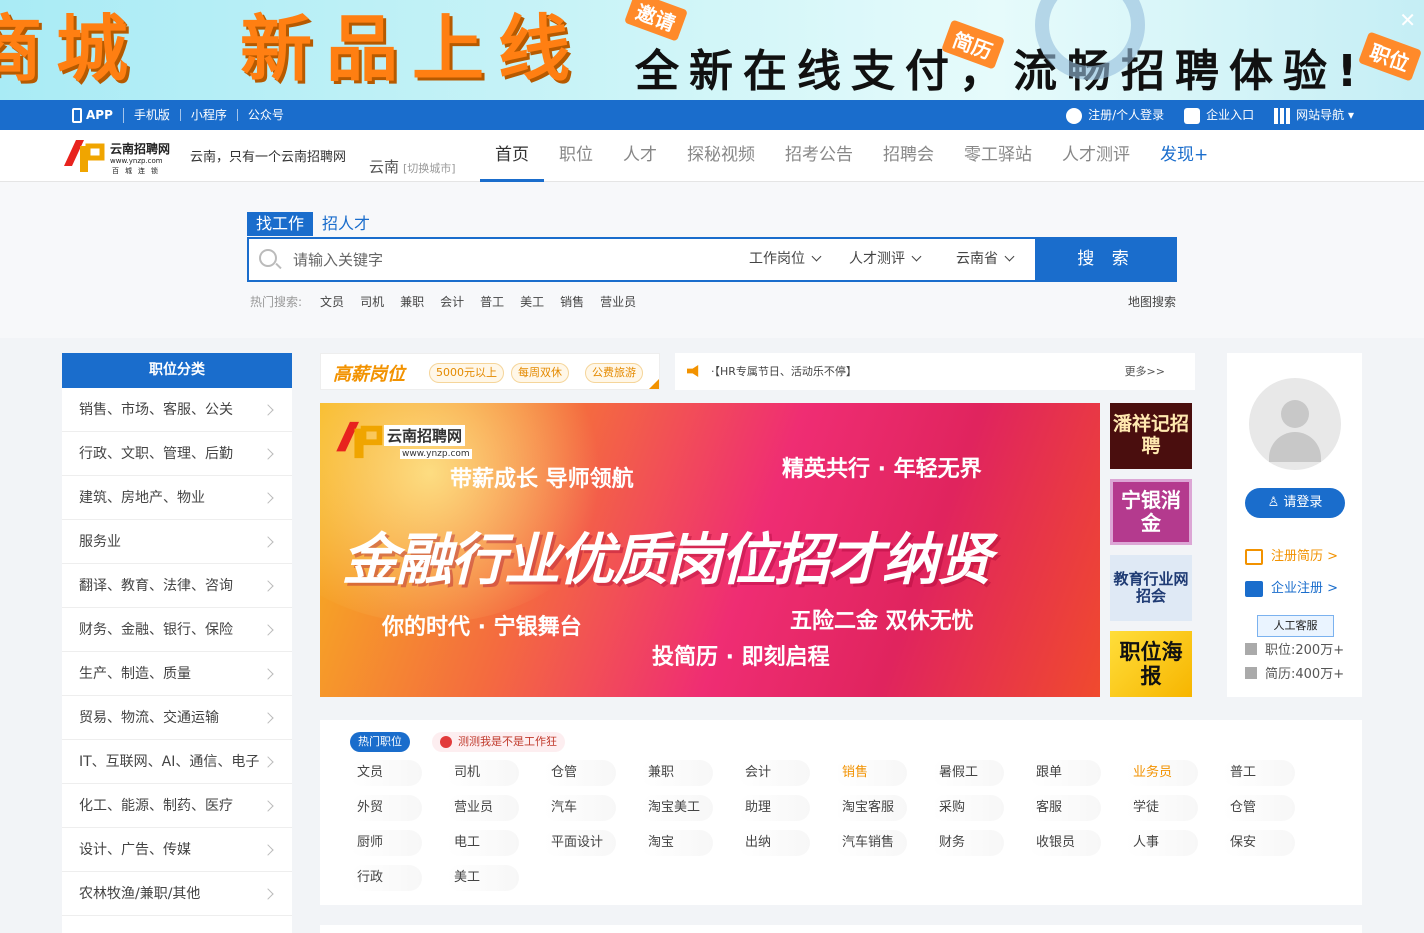 This screenshot has height=933, width=1424. Describe the element at coordinates (1145, 371) in the screenshot. I see `notice-more-link: 更多>>` at that location.